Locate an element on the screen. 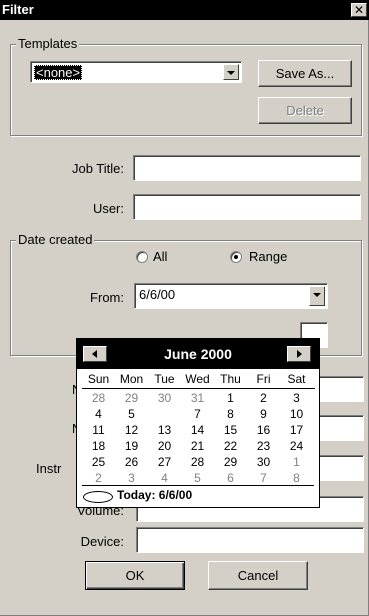 The image size is (369, 616). weekday-label: Wed is located at coordinates (197, 379).